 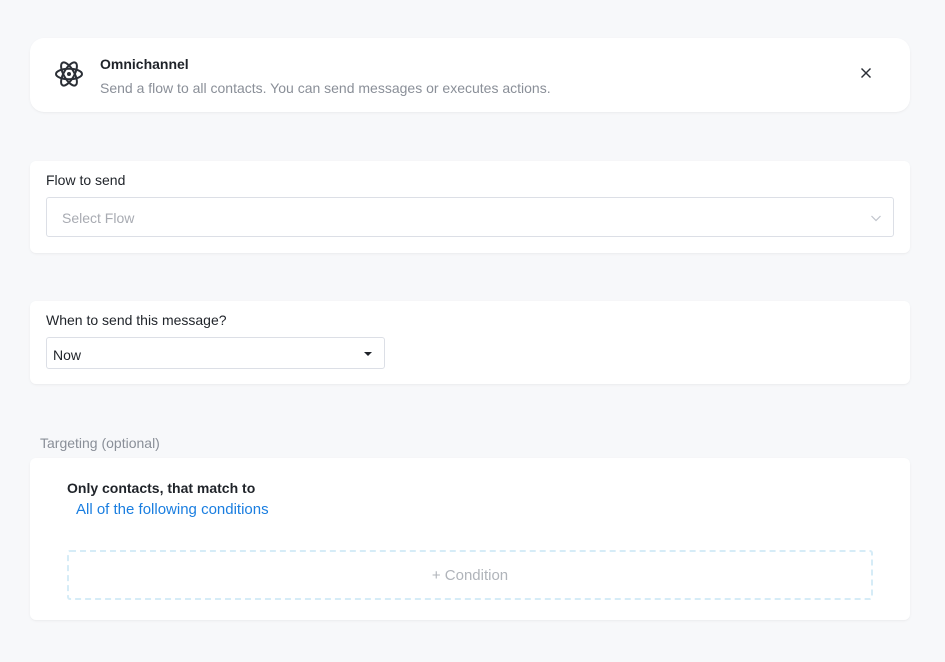 I want to click on caret-down-icon, so click(x=368, y=354).